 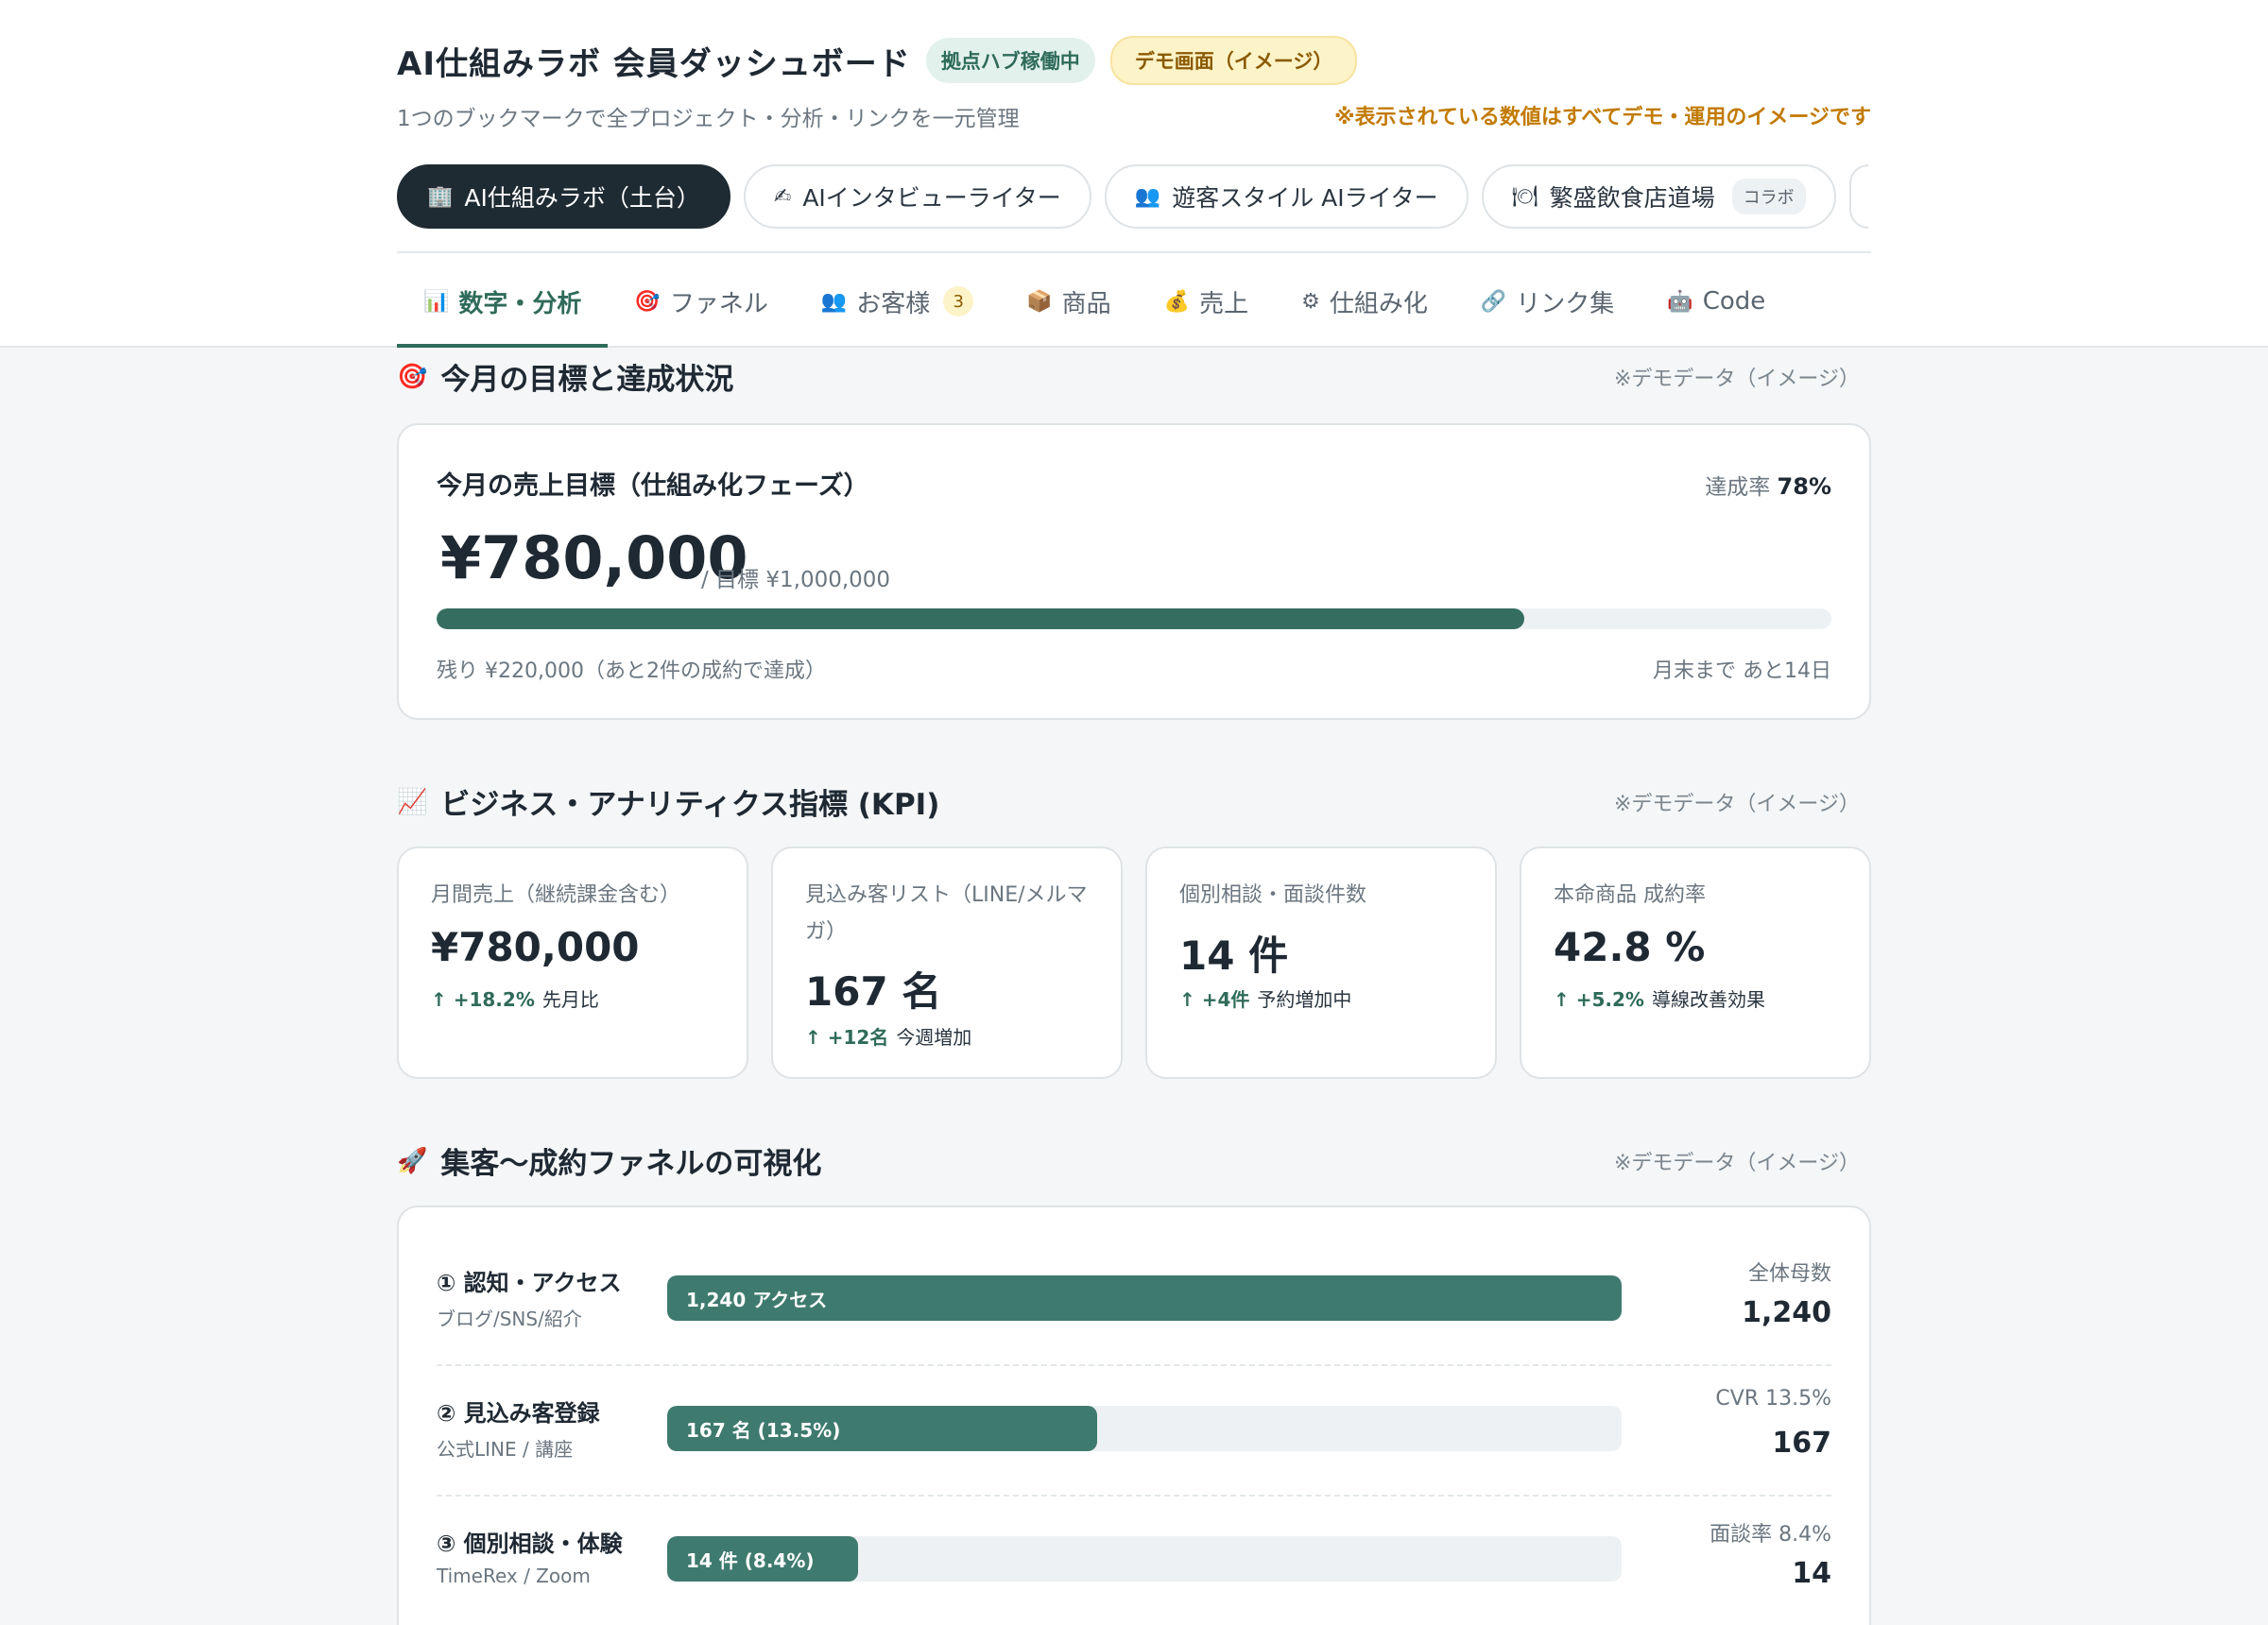 I want to click on tab-links: 🔗 リンク集, so click(x=1547, y=302).